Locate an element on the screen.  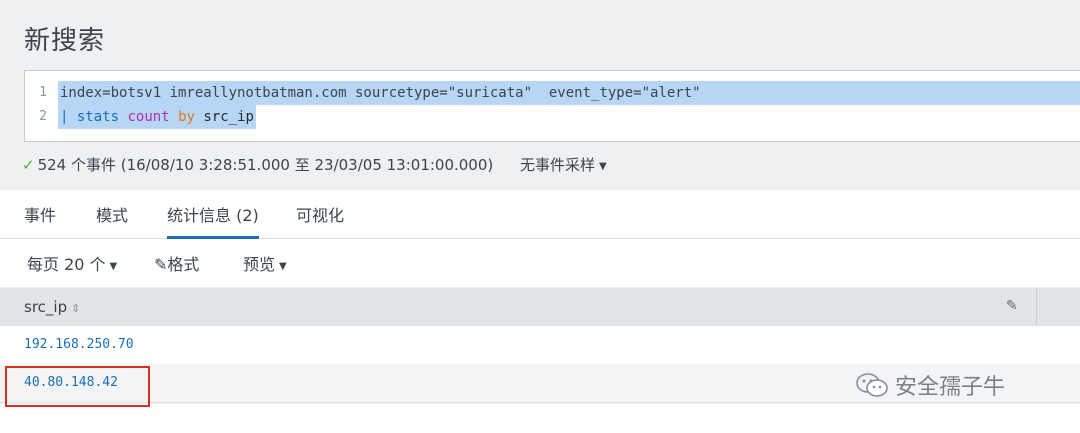
column-label: src_ip is located at coordinates (46, 307).